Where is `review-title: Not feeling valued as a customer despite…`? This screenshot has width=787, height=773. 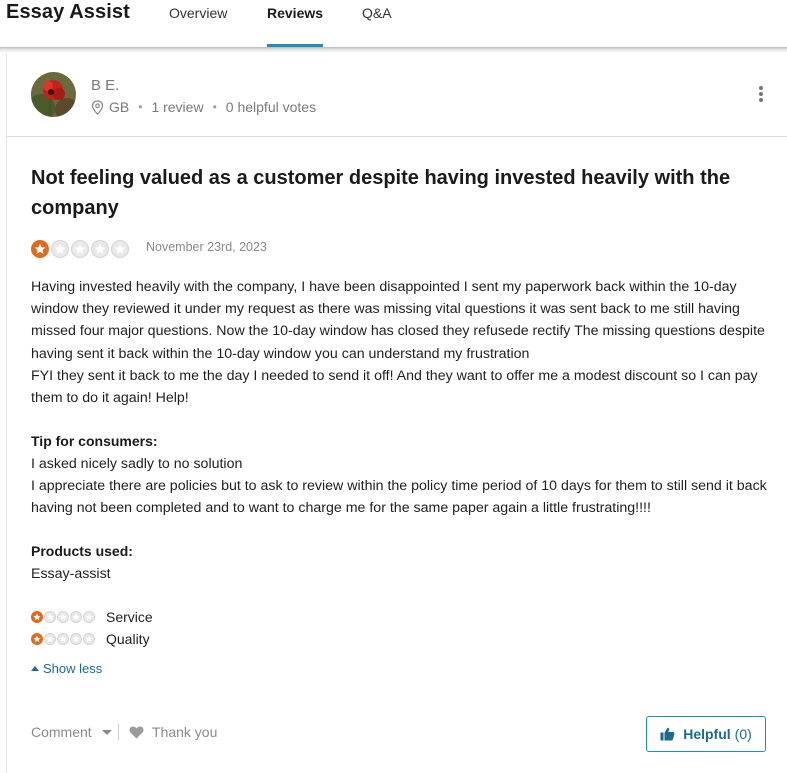
review-title: Not feeling valued as a customer despite… is located at coordinates (381, 193).